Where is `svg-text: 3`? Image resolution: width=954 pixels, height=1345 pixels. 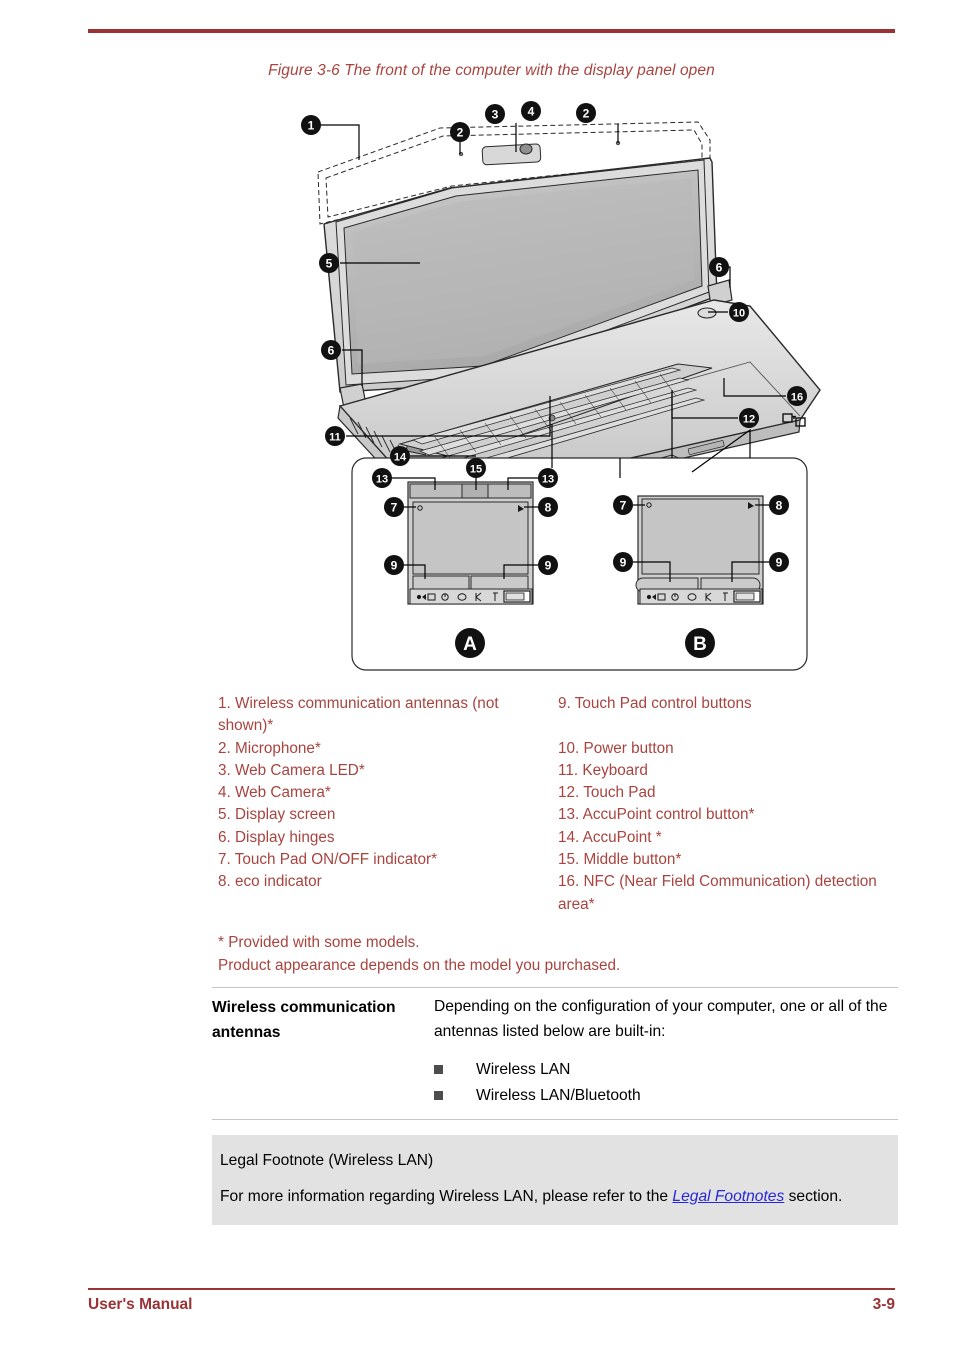
svg-text: 3 is located at coordinates (495, 115).